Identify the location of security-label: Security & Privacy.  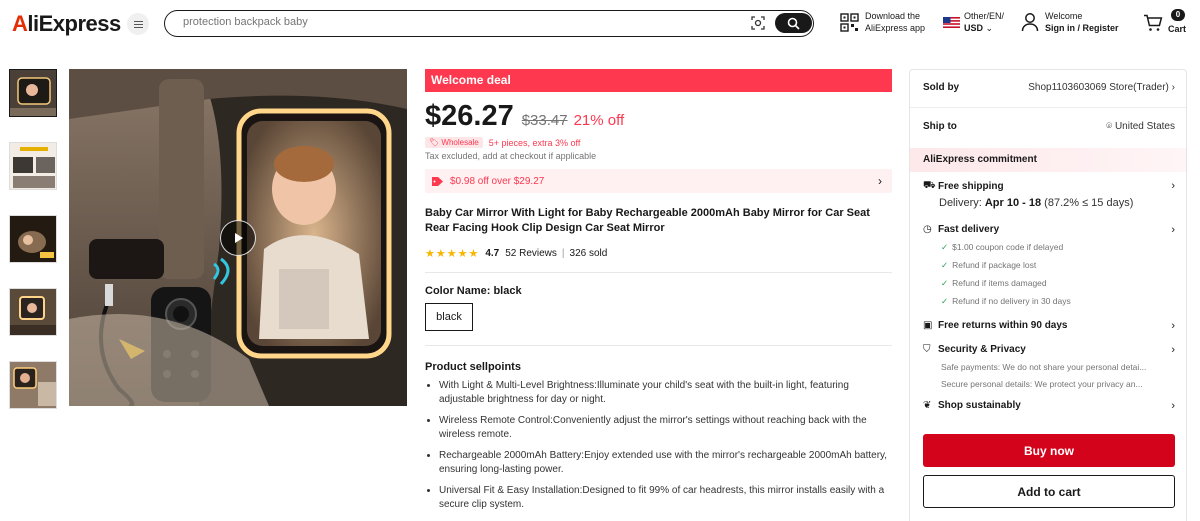
(982, 349).